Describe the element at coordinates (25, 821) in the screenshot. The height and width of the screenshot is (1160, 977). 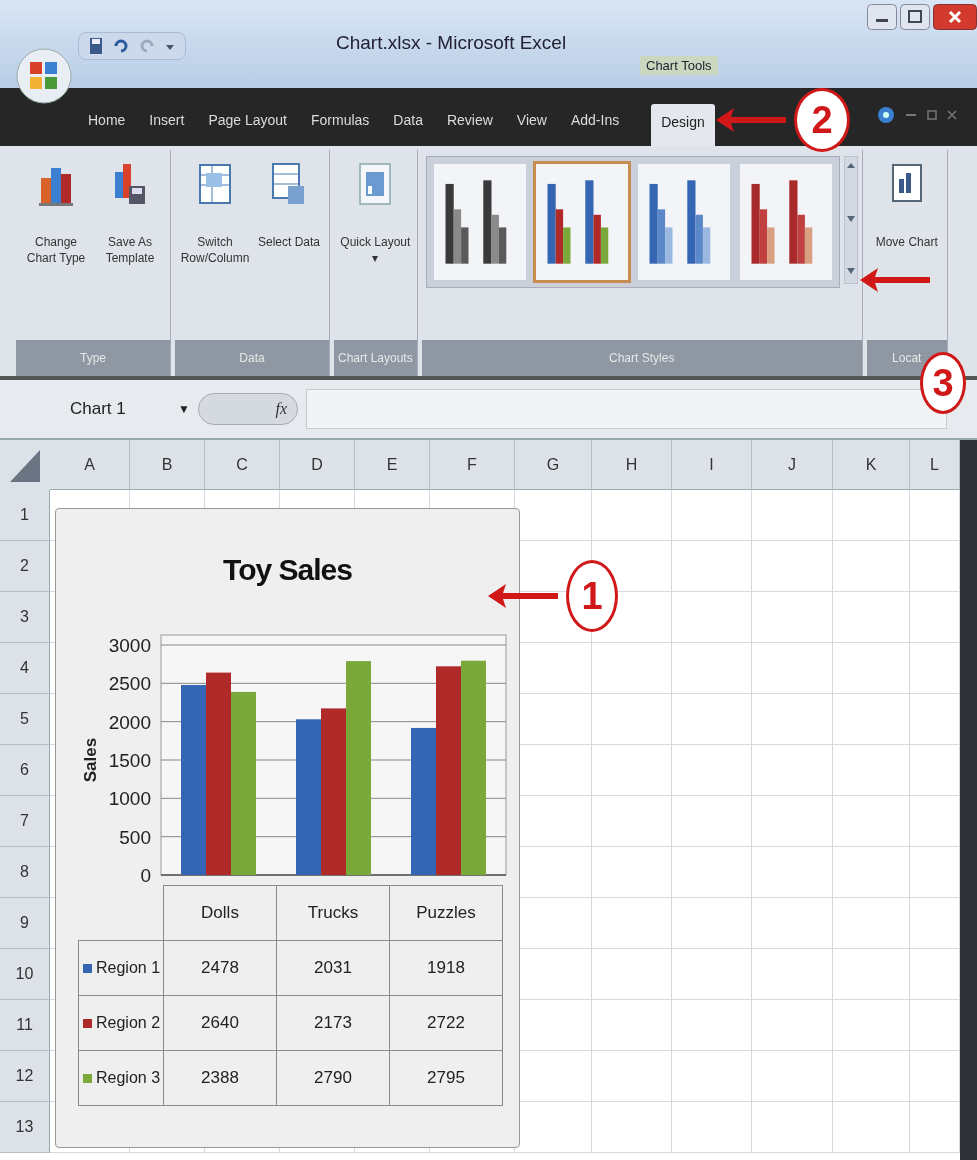
I see `row-header: 7` at that location.